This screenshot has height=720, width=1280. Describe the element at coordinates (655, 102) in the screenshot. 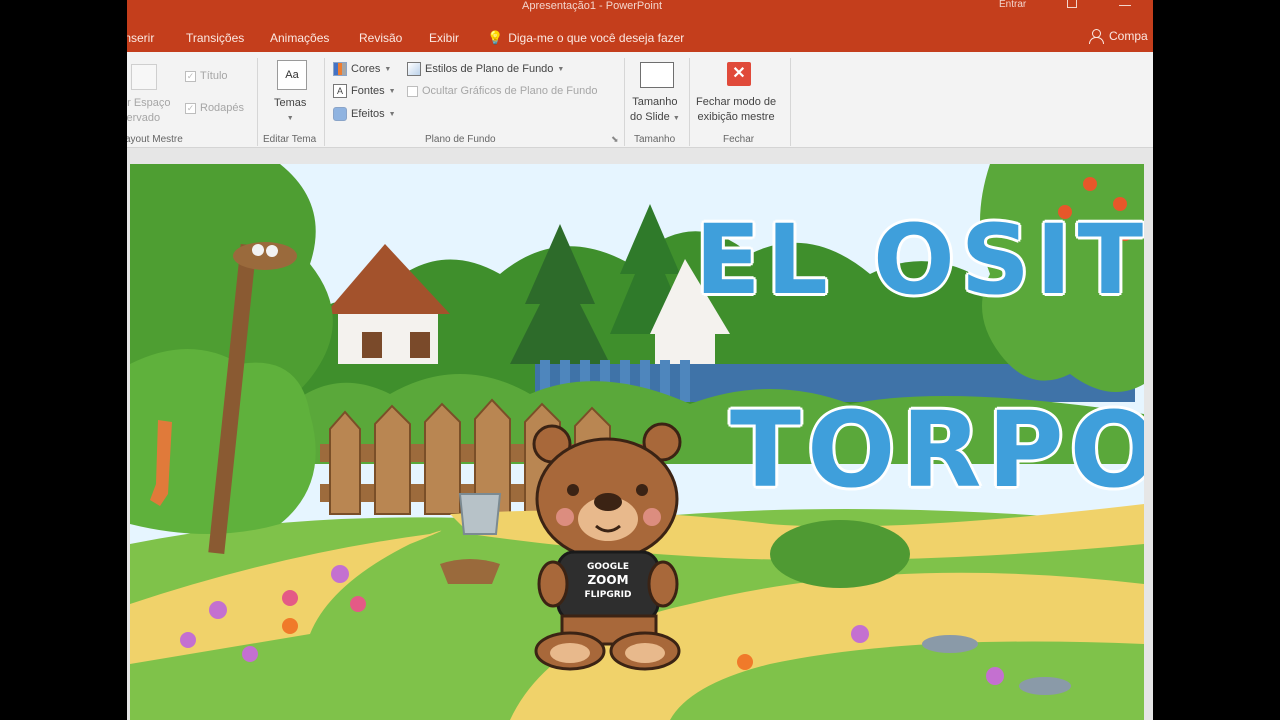

I see `slide-size-label-1: Tamanho` at that location.